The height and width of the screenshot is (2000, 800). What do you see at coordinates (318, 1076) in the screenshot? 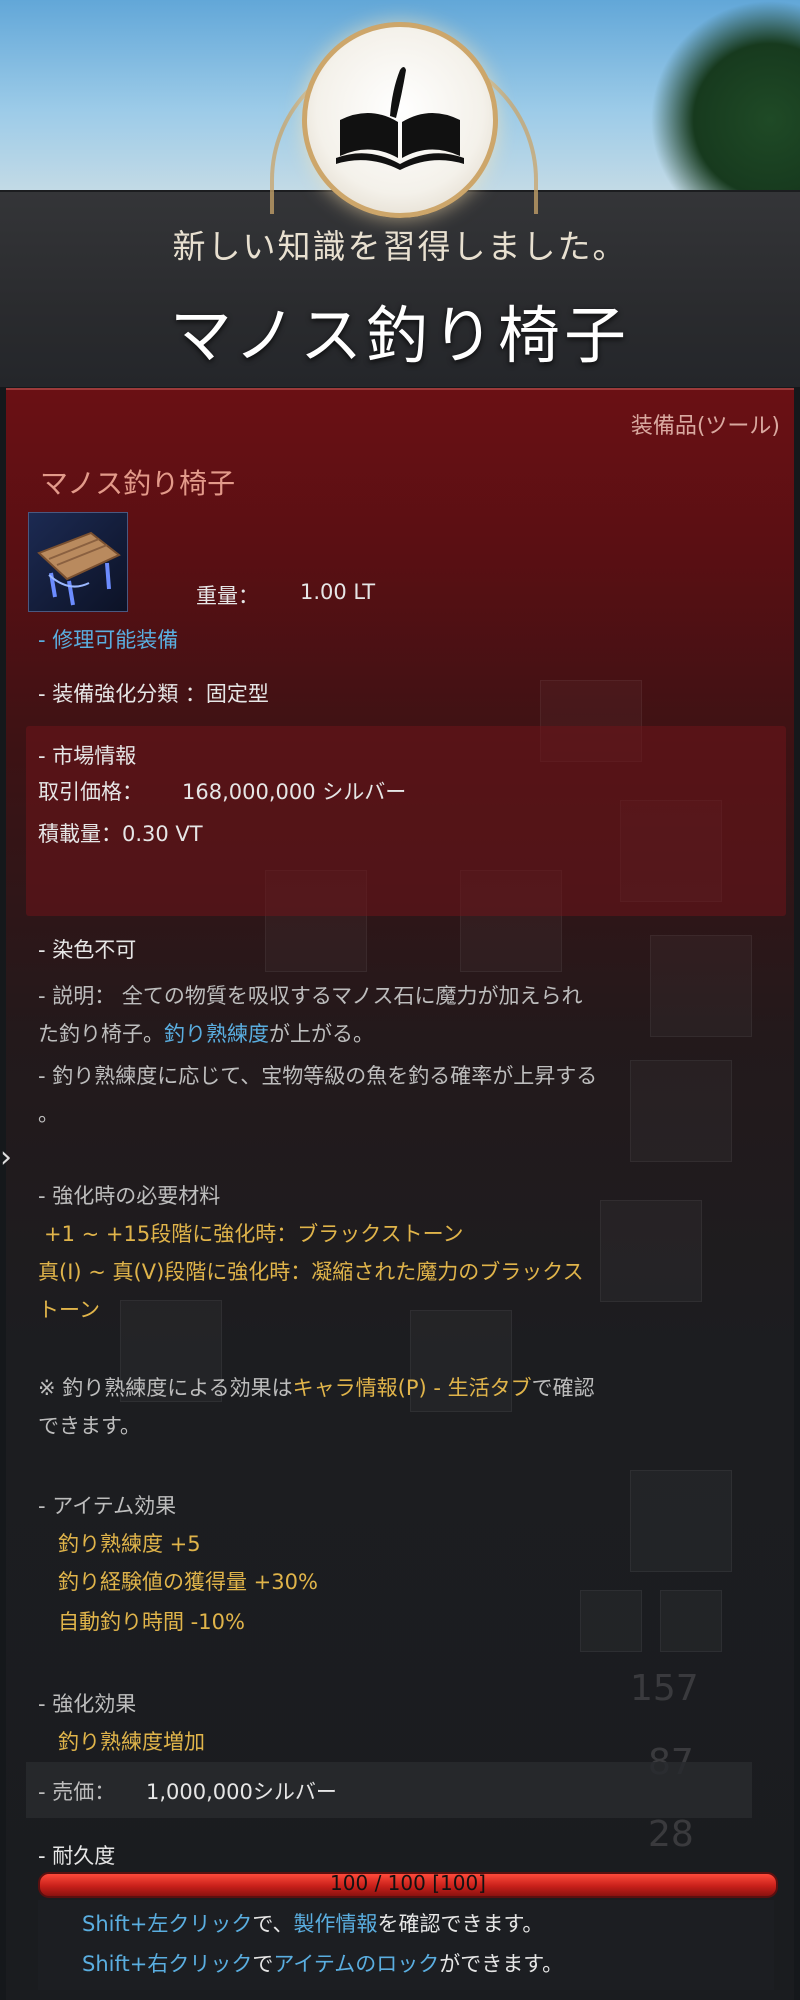
I see `description-line: - 釣り熟練度に応じて、宝物等級の魚を釣る確率が上昇する` at bounding box center [318, 1076].